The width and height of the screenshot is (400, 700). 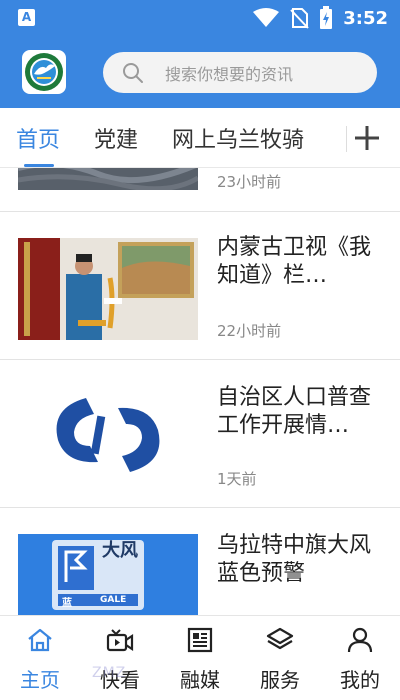 What do you see at coordinates (360, 658) in the screenshot?
I see `nav-me: 我的` at bounding box center [360, 658].